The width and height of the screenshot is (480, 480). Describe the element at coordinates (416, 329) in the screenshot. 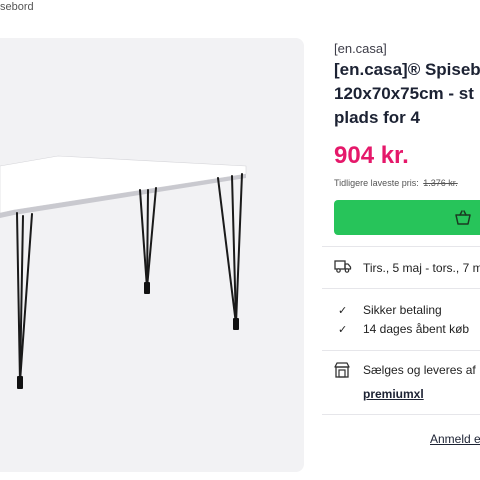

I see `benefit-label: 14 dages åbent køb` at that location.